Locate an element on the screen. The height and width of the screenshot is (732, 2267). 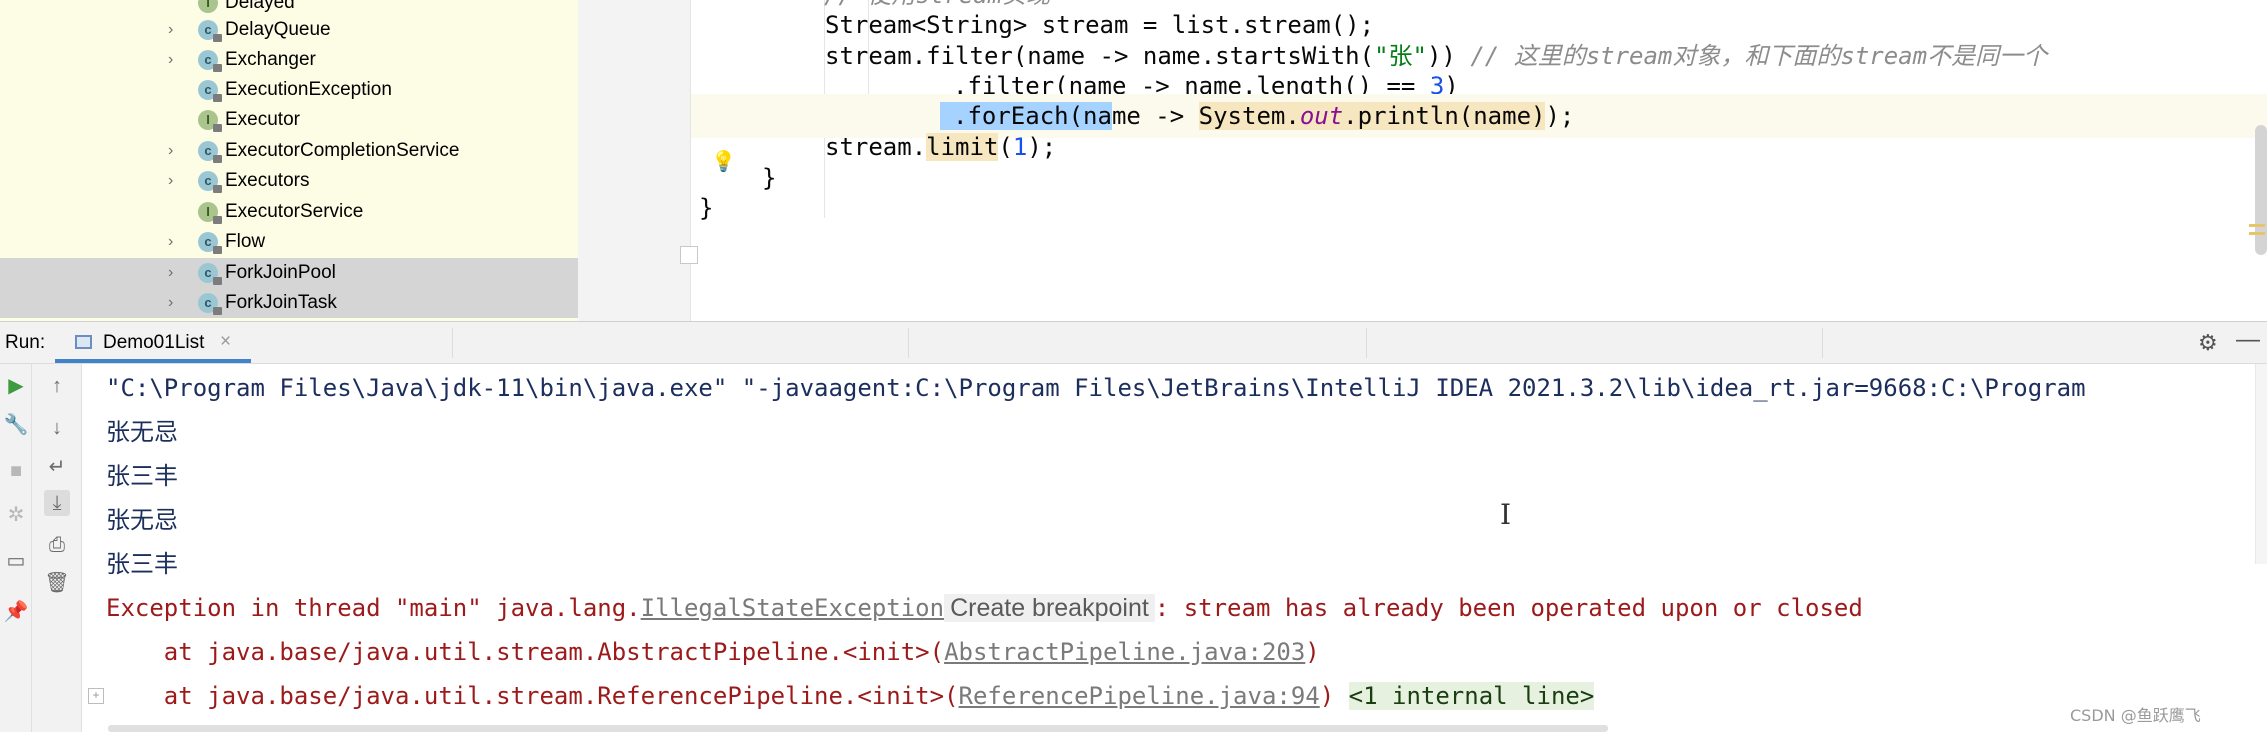
print-icon: ⎙ is located at coordinates (57, 545).